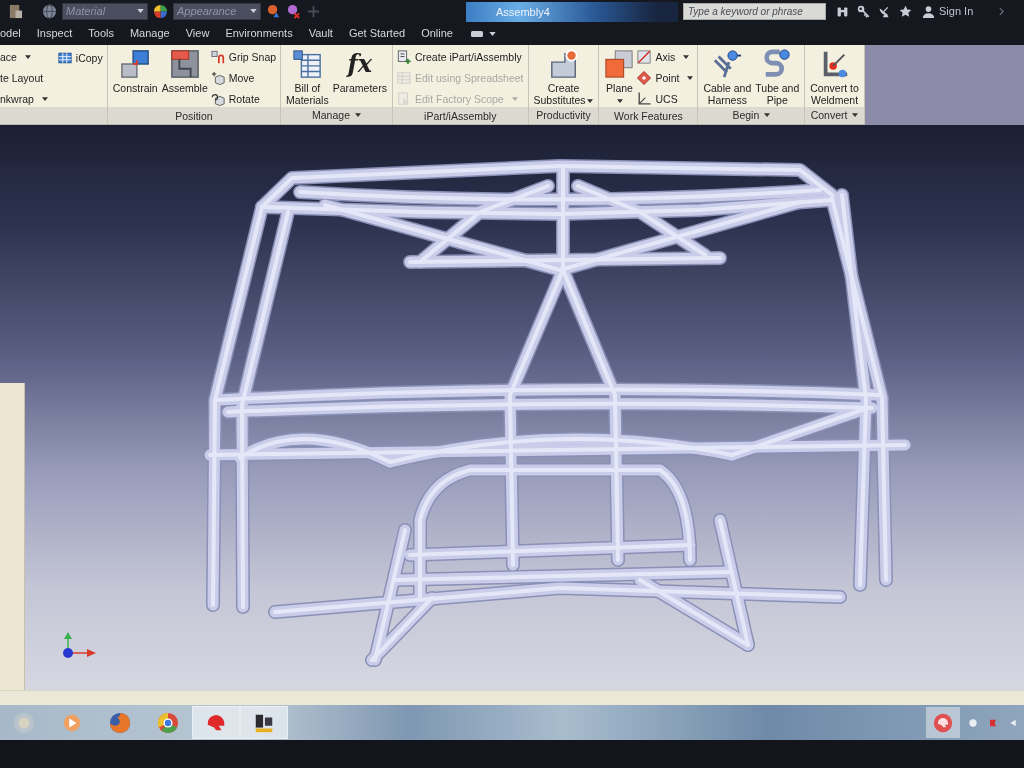 The width and height of the screenshot is (1024, 768). What do you see at coordinates (665, 98) in the screenshot?
I see `ribbon-button: UCS` at bounding box center [665, 98].